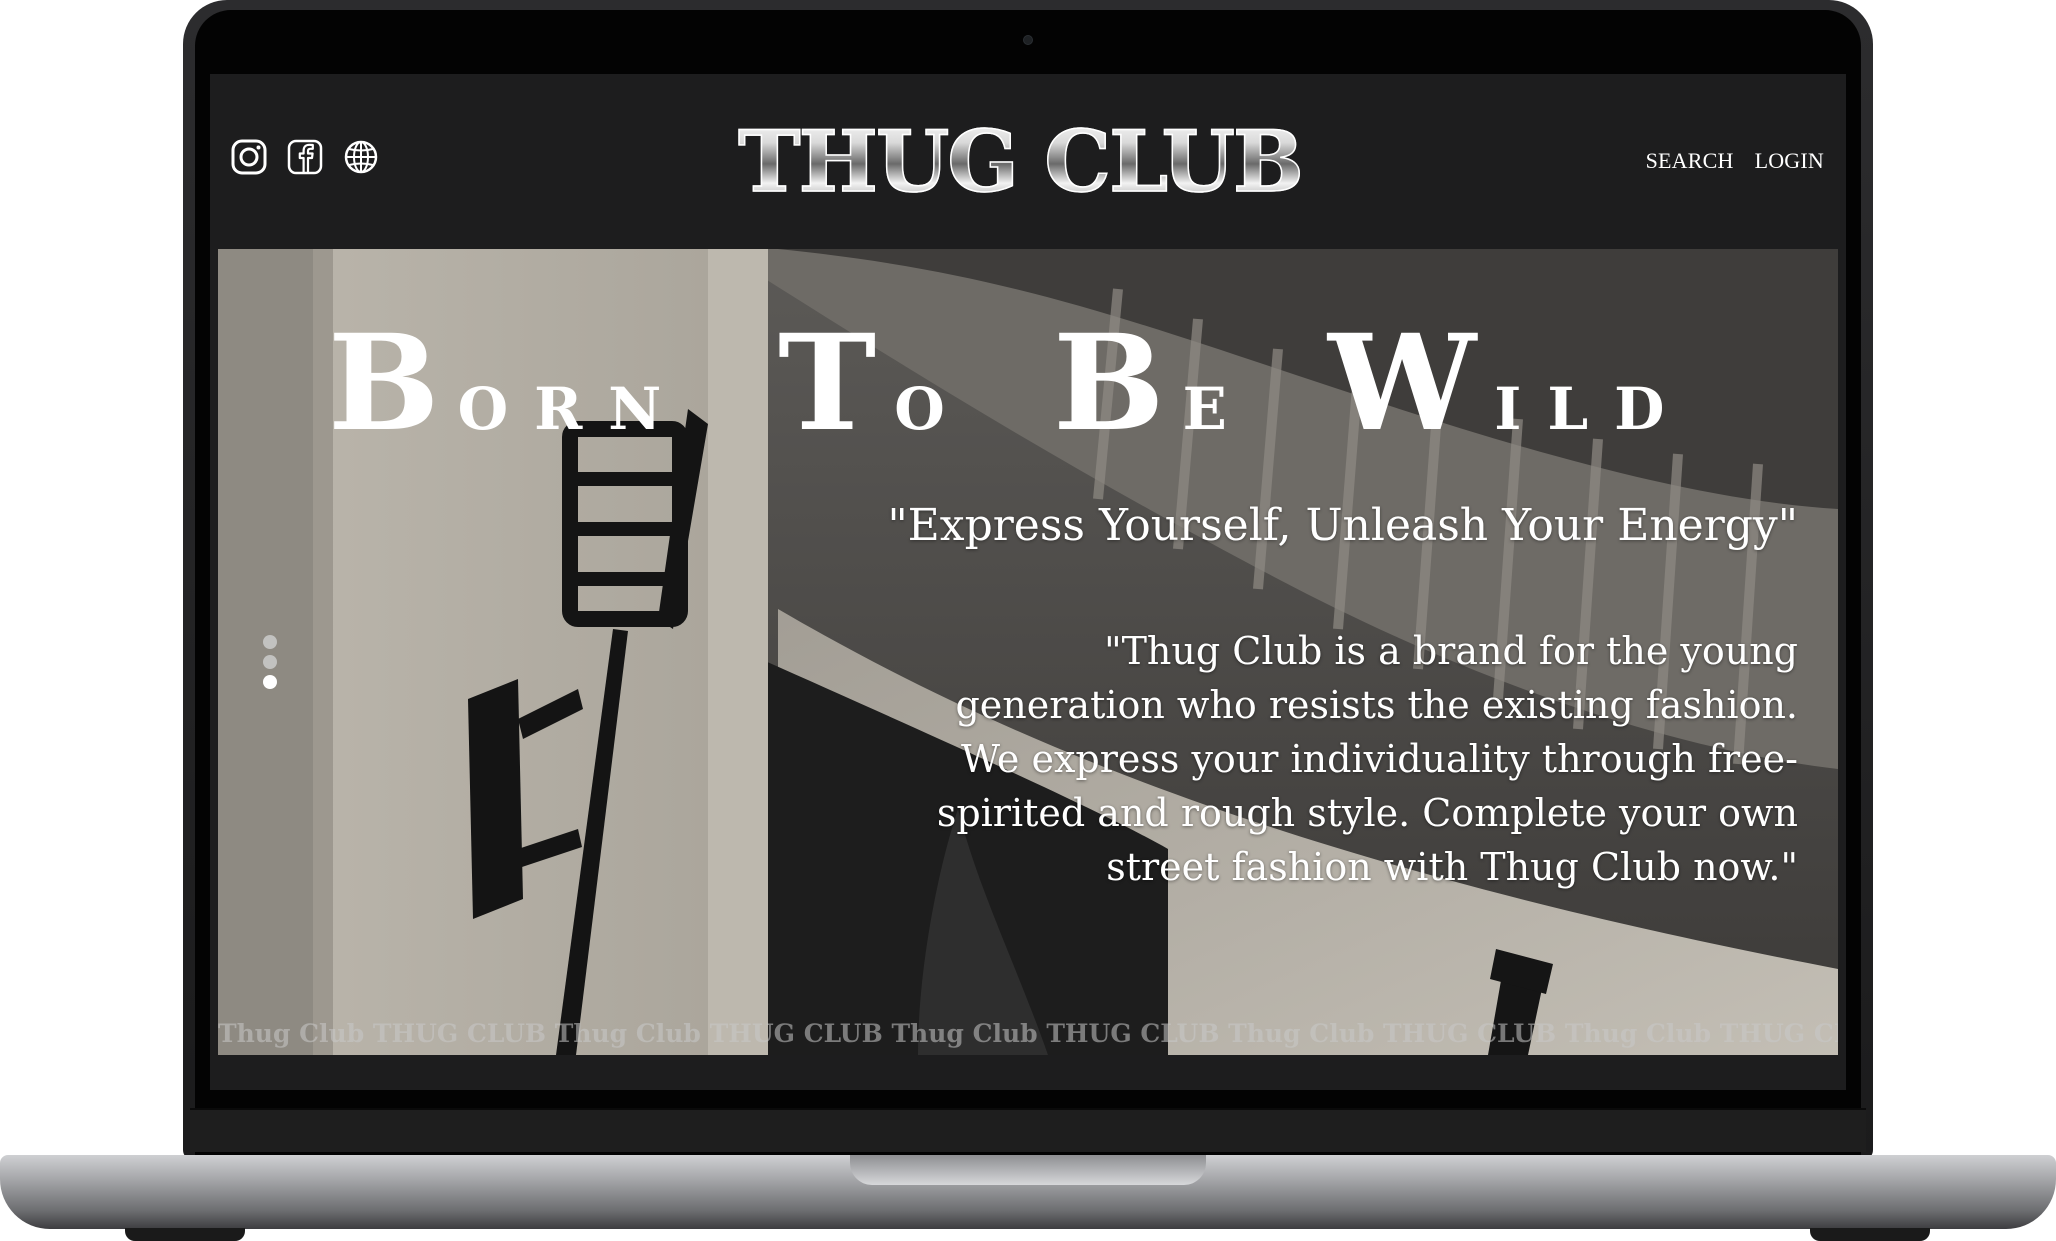  What do you see at coordinates (1690, 161) in the screenshot?
I see `search-link: SEARCH` at bounding box center [1690, 161].